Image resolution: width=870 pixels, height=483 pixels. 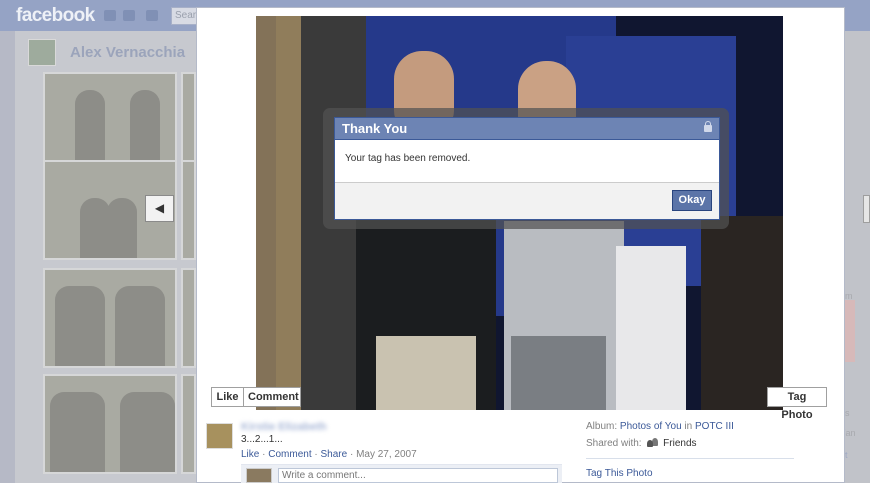 I want to click on album-info: Album: Photos of You in POTC III, so click(x=660, y=426).